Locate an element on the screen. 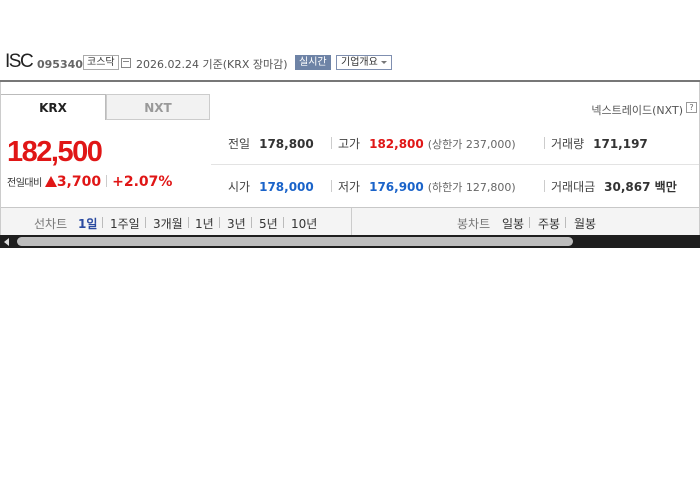 The image size is (700, 490). stat-value: 176,900 is located at coordinates (396, 187).